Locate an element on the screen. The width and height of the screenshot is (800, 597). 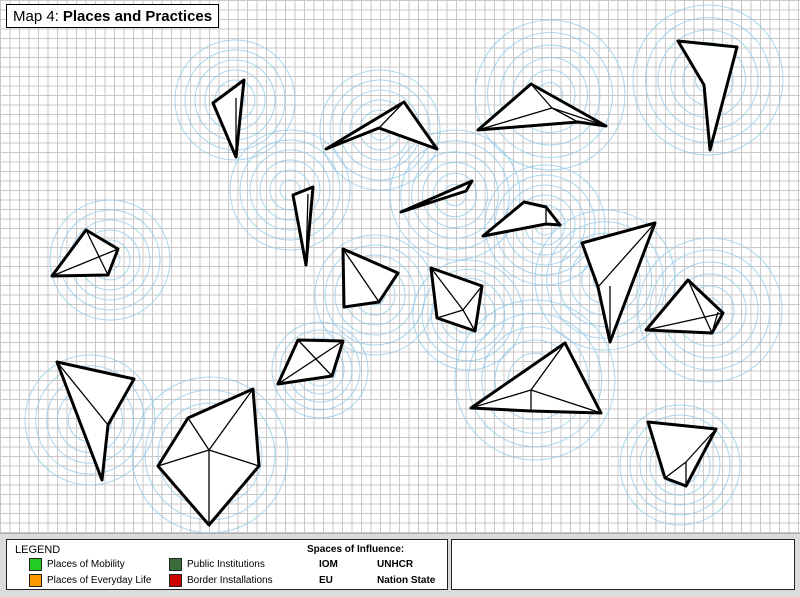
legend-label: Places of Mobility is located at coordinates (86, 564).